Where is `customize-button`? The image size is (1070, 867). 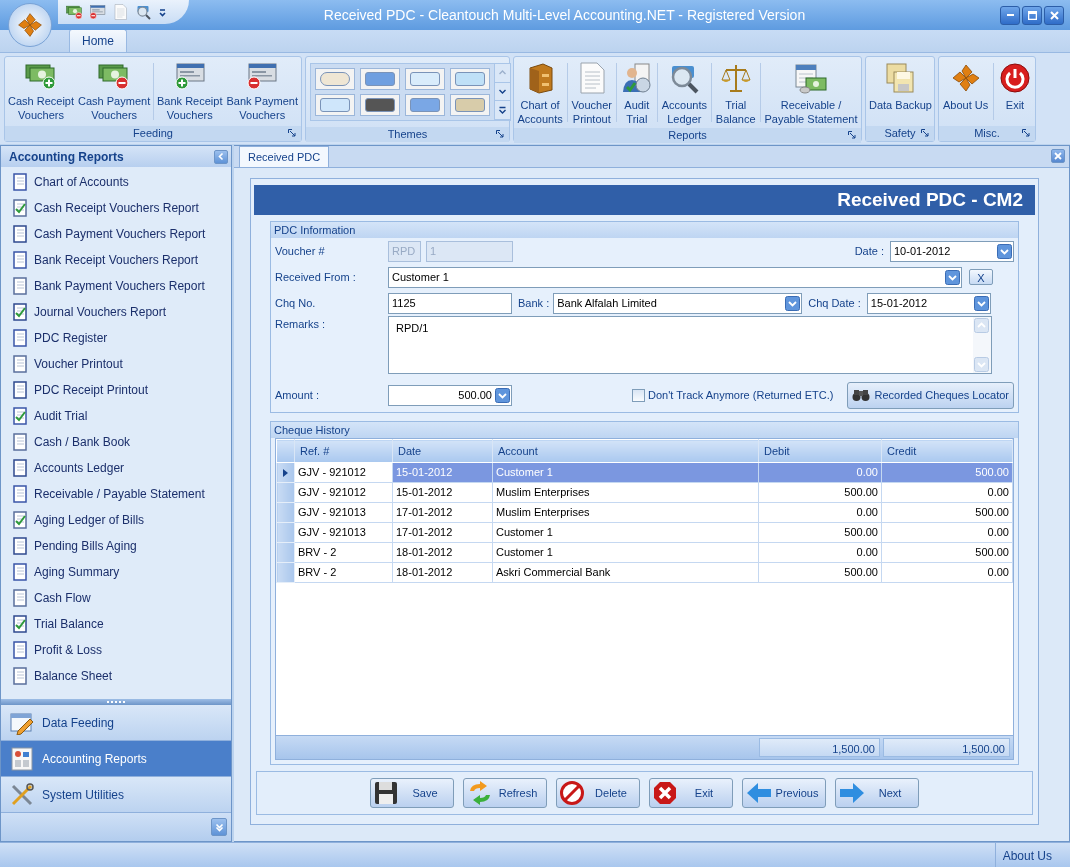 customize-button is located at coordinates (162, 12).